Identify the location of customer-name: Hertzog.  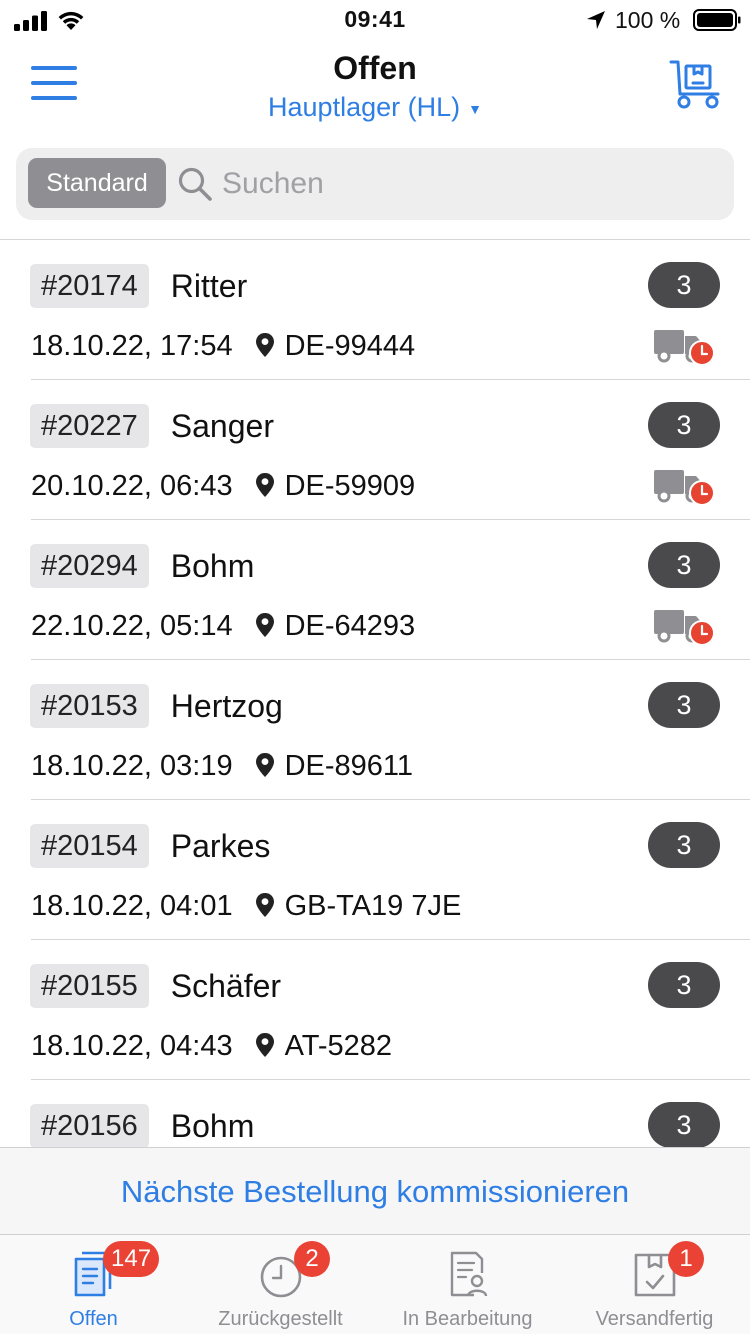
(226, 706).